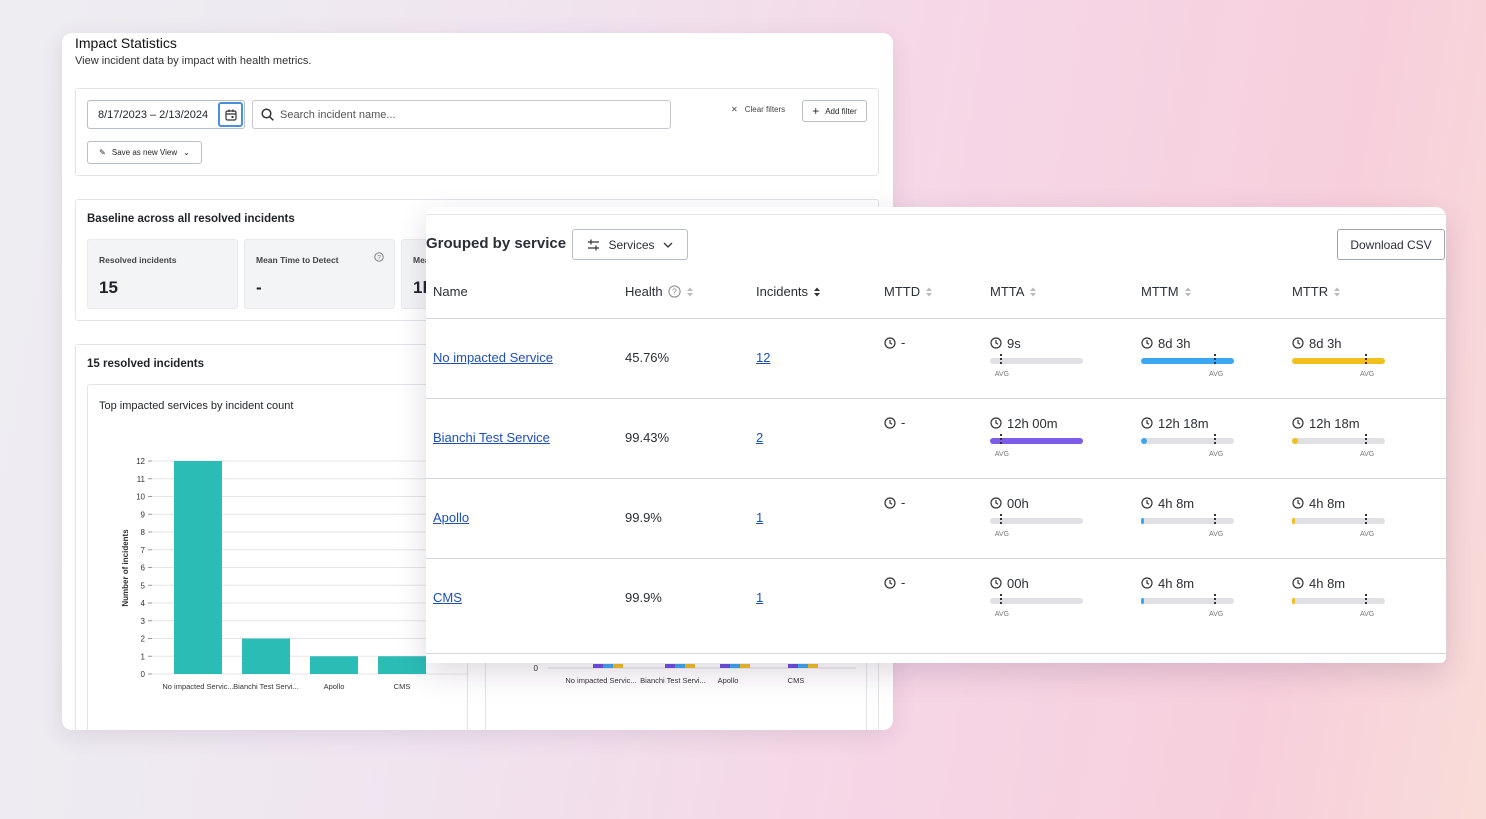  Describe the element at coordinates (1013, 291) in the screenshot. I see `column-header-mtta: MTTA` at that location.